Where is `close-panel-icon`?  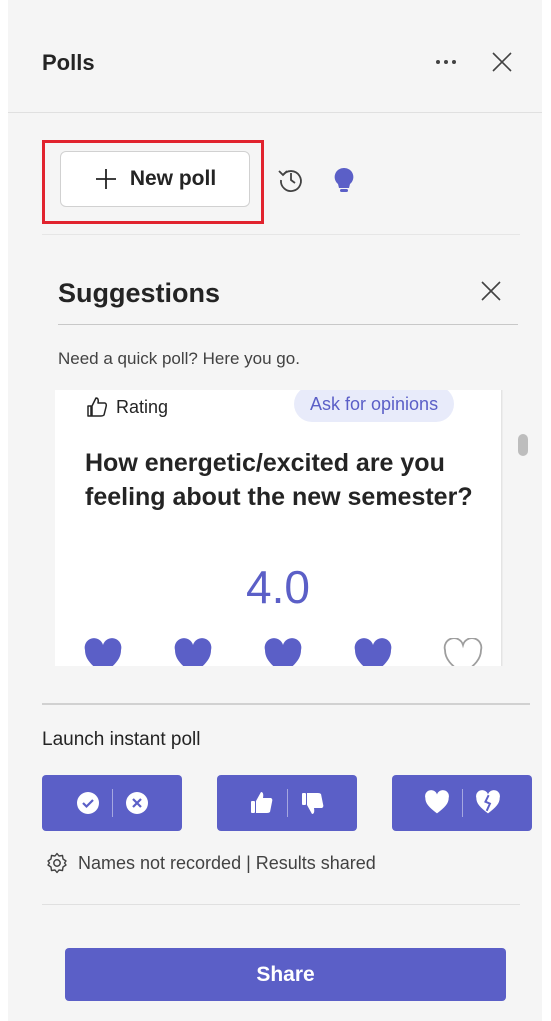 close-panel-icon is located at coordinates (502, 62).